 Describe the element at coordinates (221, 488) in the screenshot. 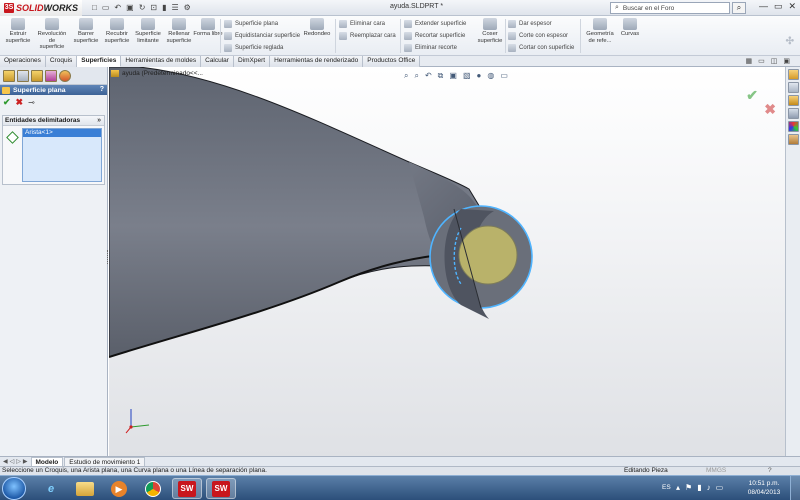

I see `solidworks-taskbar-icon-2: SW` at that location.